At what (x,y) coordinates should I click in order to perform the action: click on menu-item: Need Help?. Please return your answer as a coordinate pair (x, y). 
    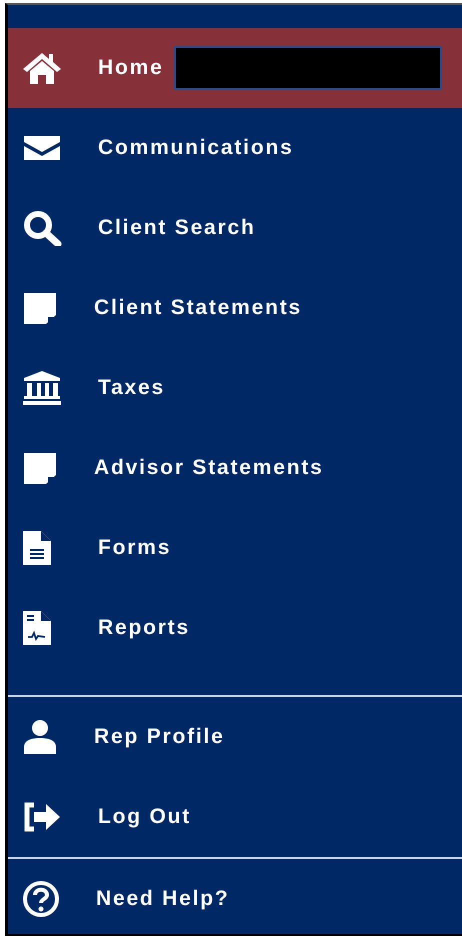
    Looking at the image, I should click on (235, 896).